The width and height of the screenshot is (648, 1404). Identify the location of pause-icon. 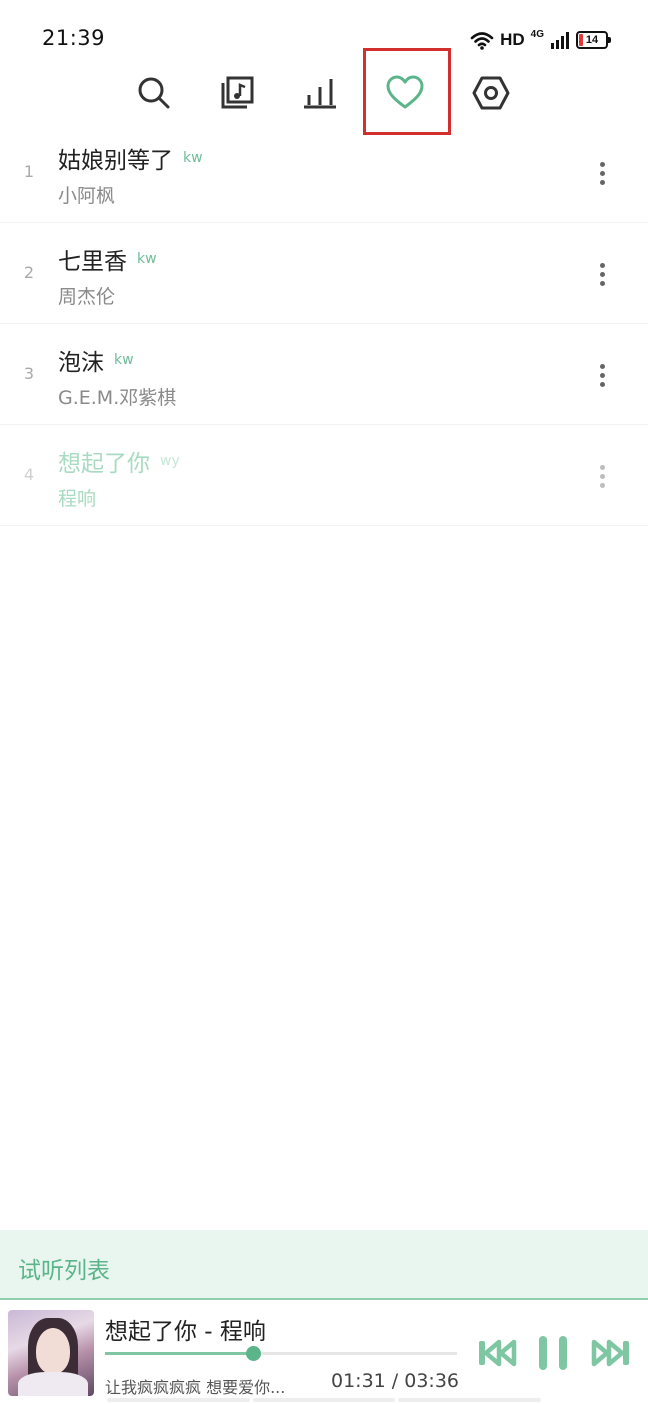
(553, 1353).